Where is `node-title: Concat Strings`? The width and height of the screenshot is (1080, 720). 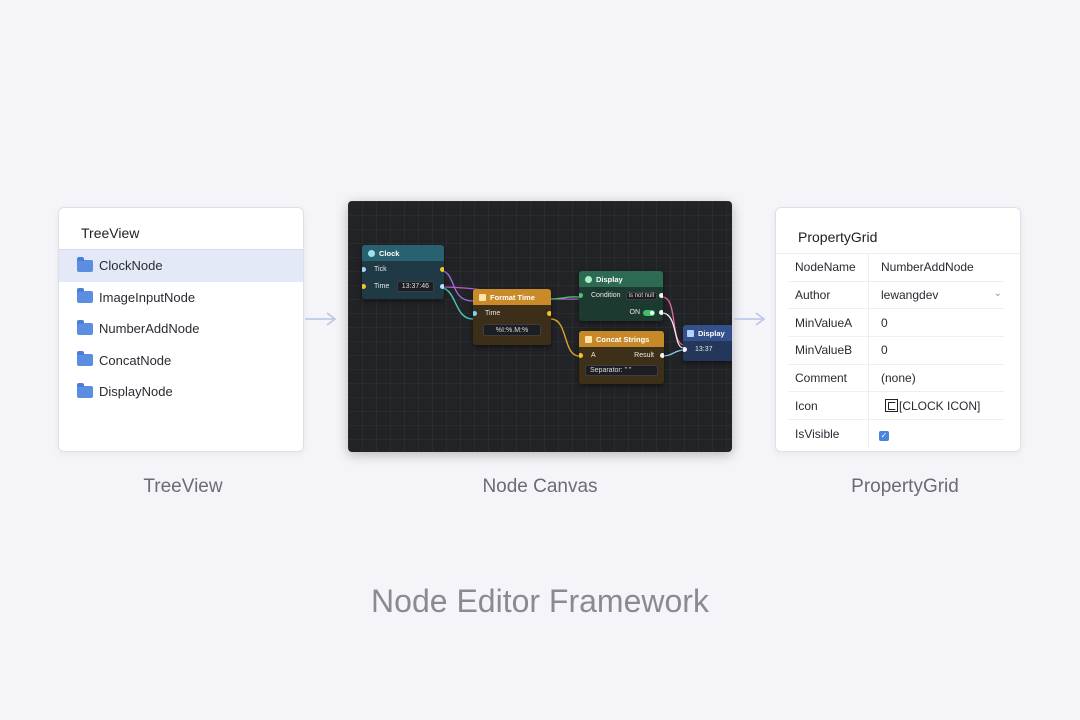 node-title: Concat Strings is located at coordinates (623, 339).